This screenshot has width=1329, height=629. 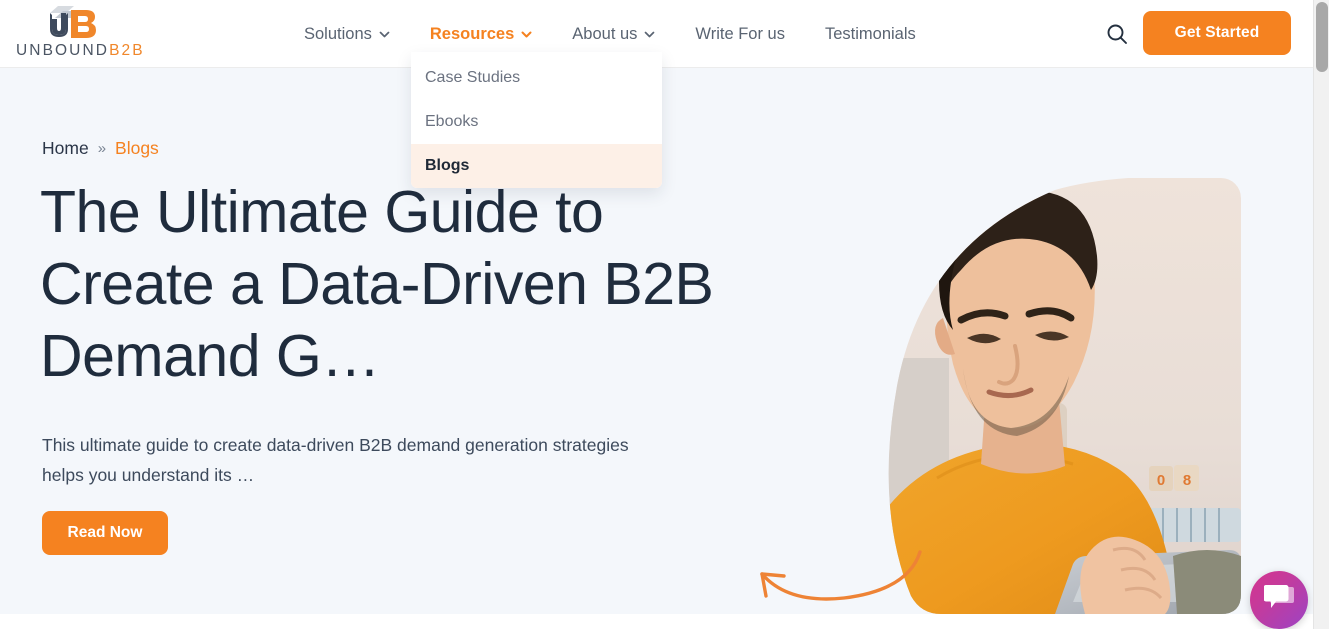 I want to click on nav-item-write-for-us: Write For us, so click(x=740, y=34).